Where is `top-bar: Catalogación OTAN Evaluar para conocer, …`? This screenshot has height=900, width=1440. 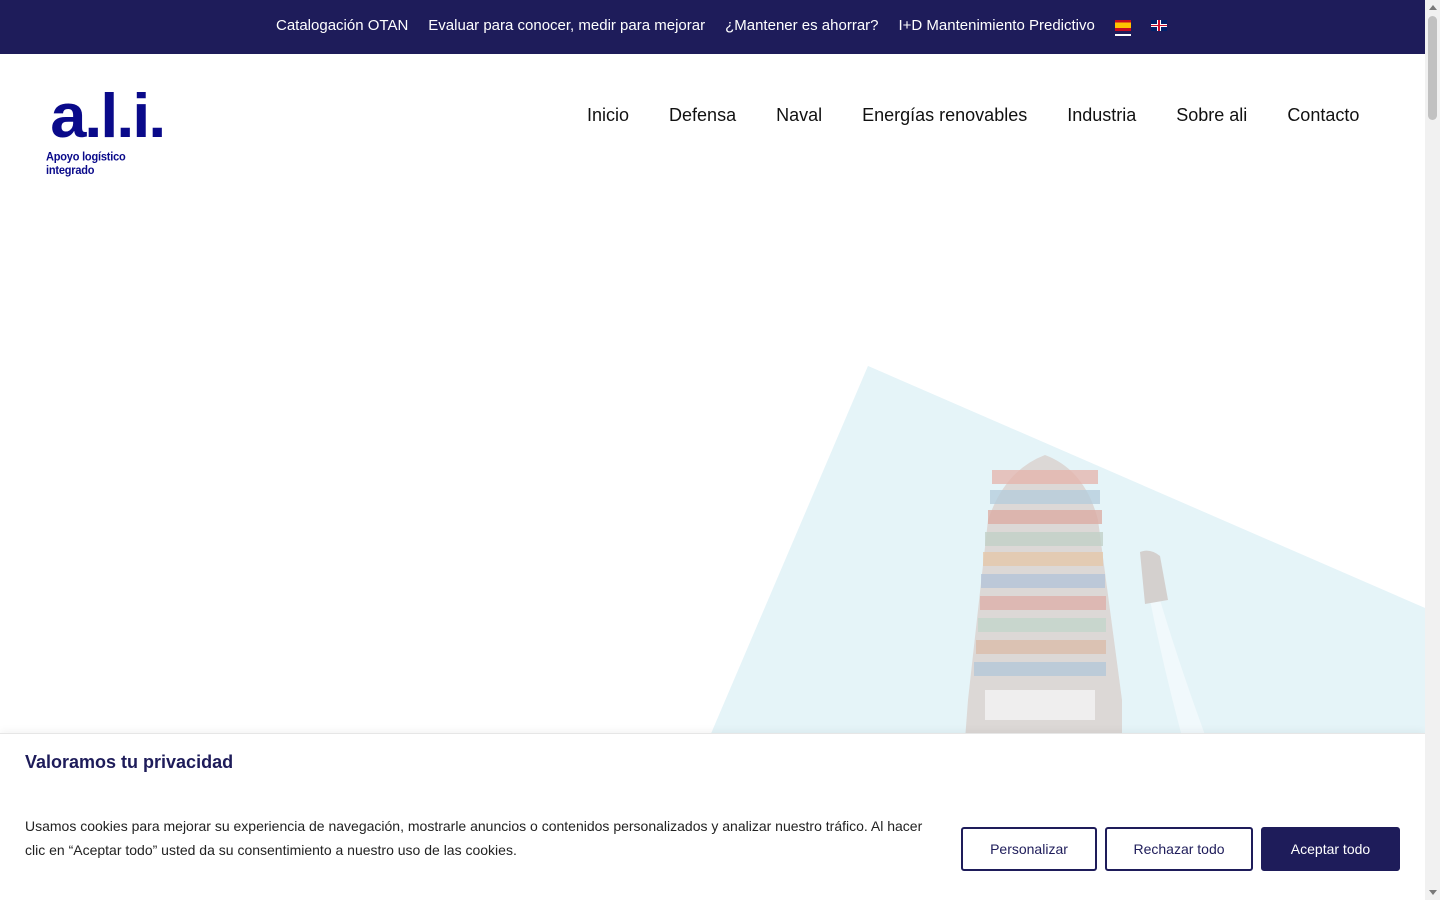 top-bar: Catalogación OTAN Evaluar para conocer, … is located at coordinates (712, 27).